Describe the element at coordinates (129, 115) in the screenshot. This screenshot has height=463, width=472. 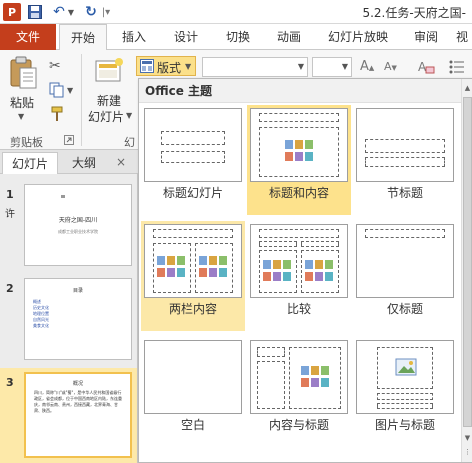
I see `new-slide-dropdown-icon: ▼` at that location.